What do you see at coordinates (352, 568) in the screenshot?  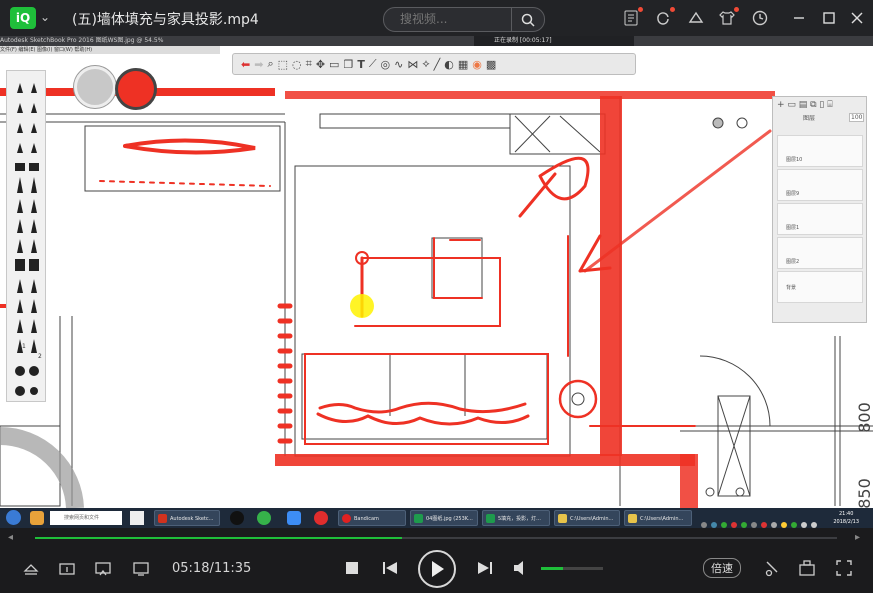 I see `stop-button` at bounding box center [352, 568].